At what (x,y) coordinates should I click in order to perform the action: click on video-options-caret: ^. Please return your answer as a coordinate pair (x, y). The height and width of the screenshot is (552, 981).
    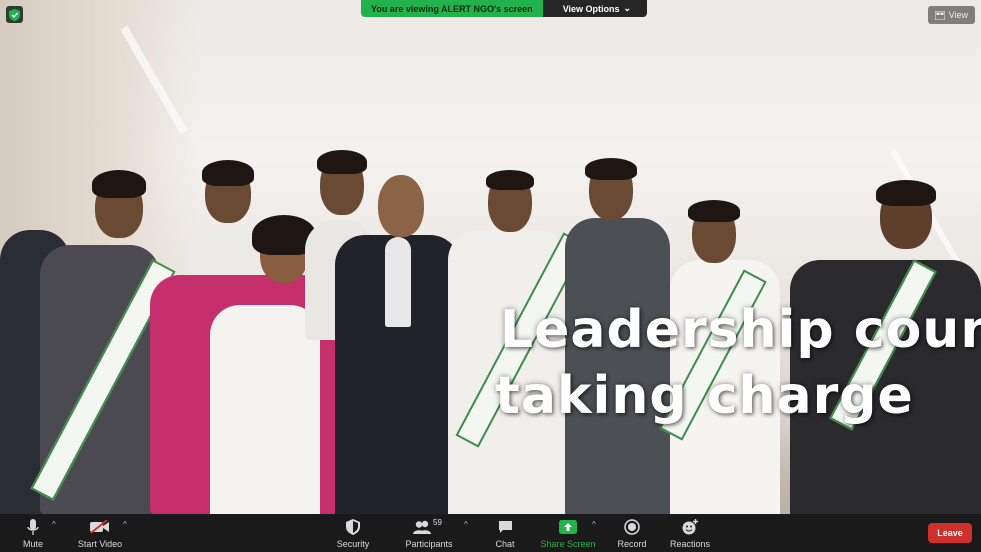
    Looking at the image, I should click on (125, 524).